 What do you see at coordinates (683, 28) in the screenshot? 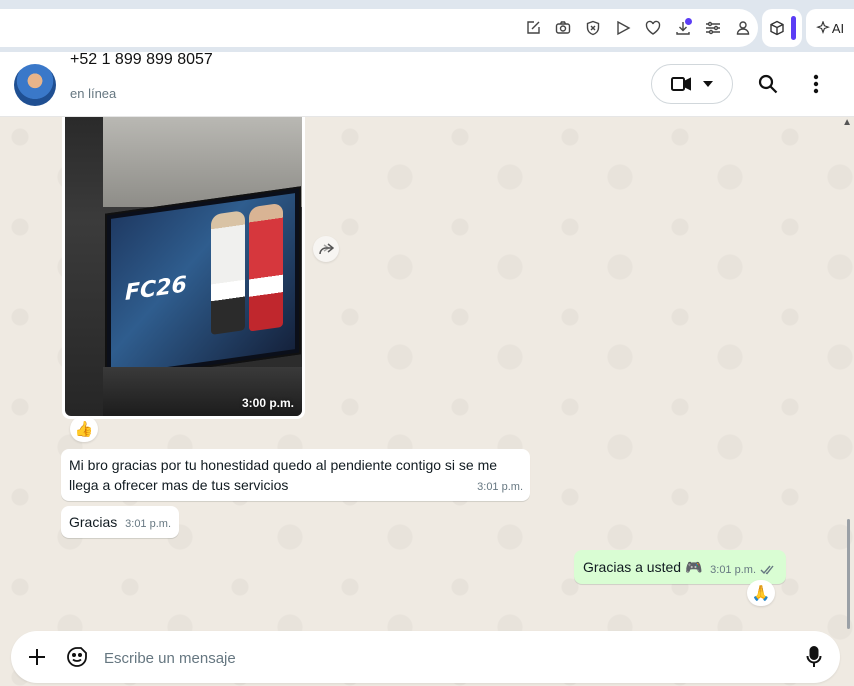
I see `download-icon` at bounding box center [683, 28].